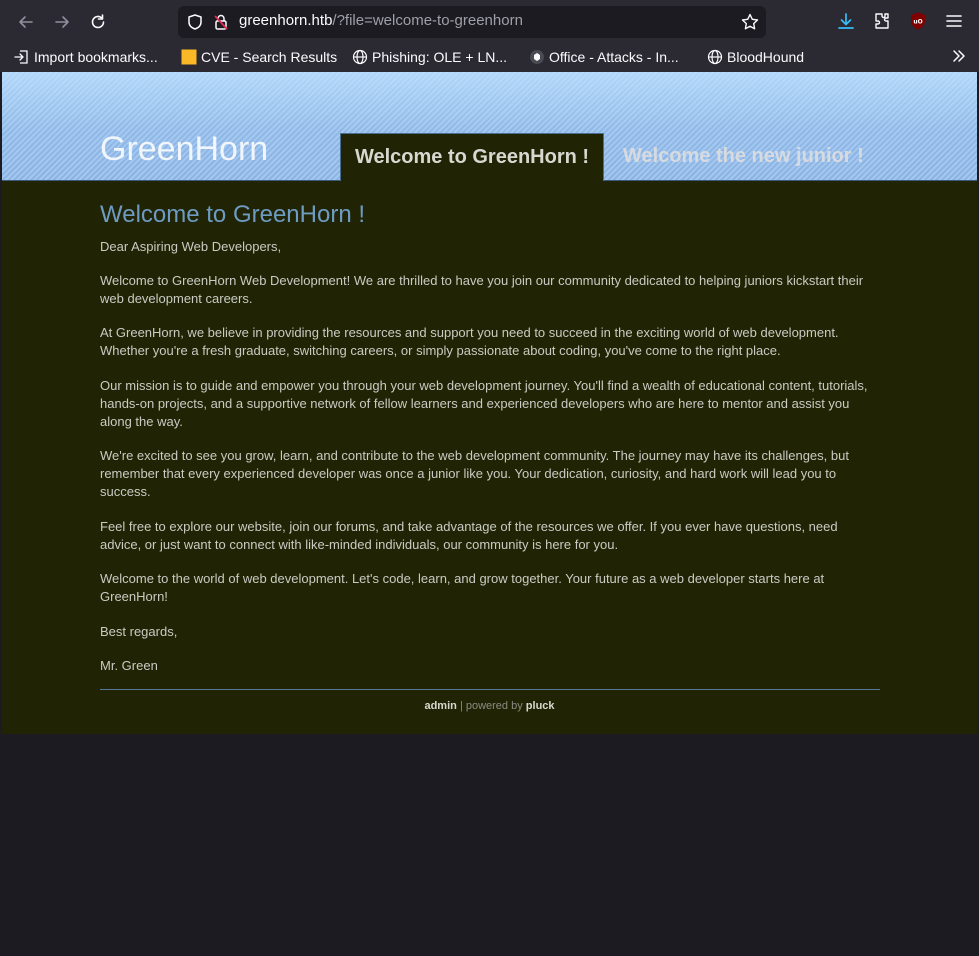 The image size is (979, 956). Describe the element at coordinates (184, 149) in the screenshot. I see `site-title: GreenHorn` at that location.